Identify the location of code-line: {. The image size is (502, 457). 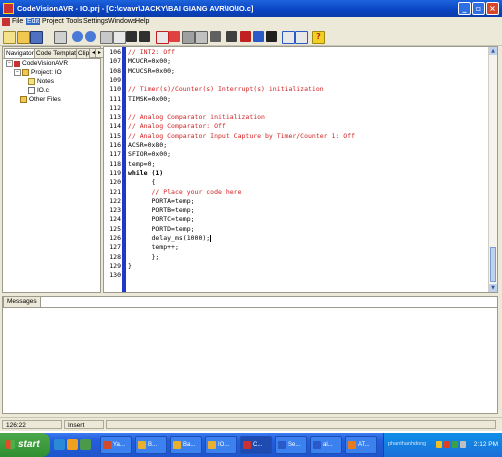
(141, 182).